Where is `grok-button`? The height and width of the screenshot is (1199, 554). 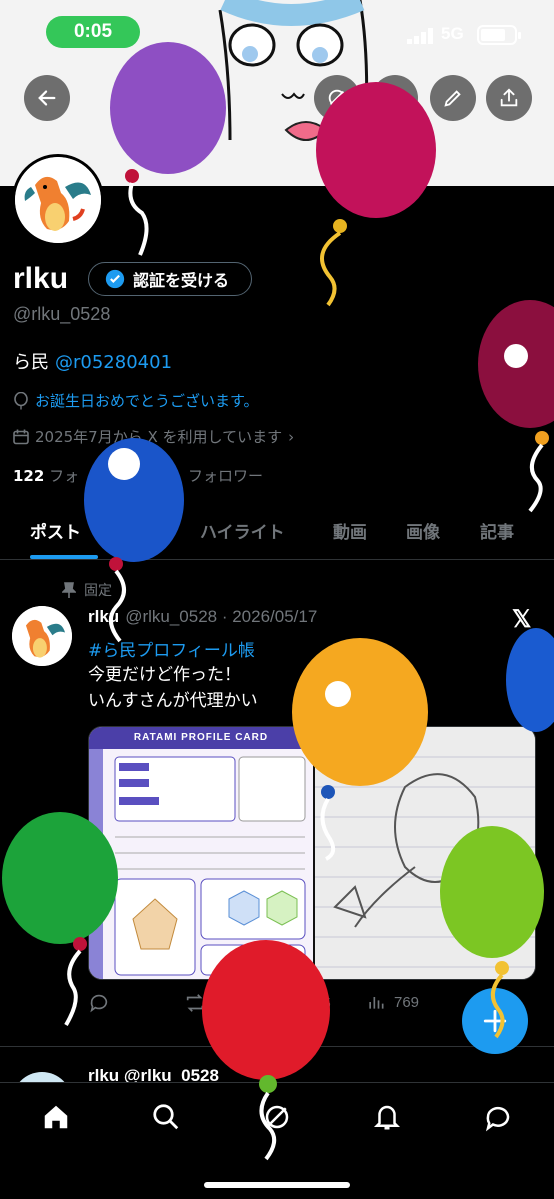
grok-button is located at coordinates (337, 98).